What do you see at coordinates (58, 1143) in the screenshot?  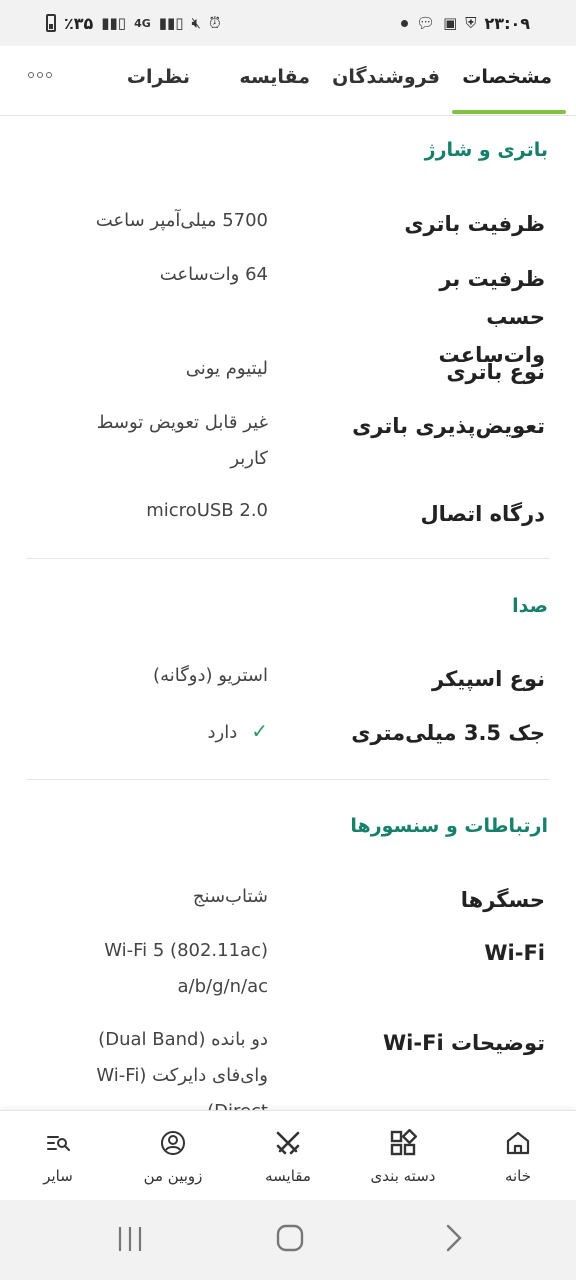 I see `more-list-search-icon` at bounding box center [58, 1143].